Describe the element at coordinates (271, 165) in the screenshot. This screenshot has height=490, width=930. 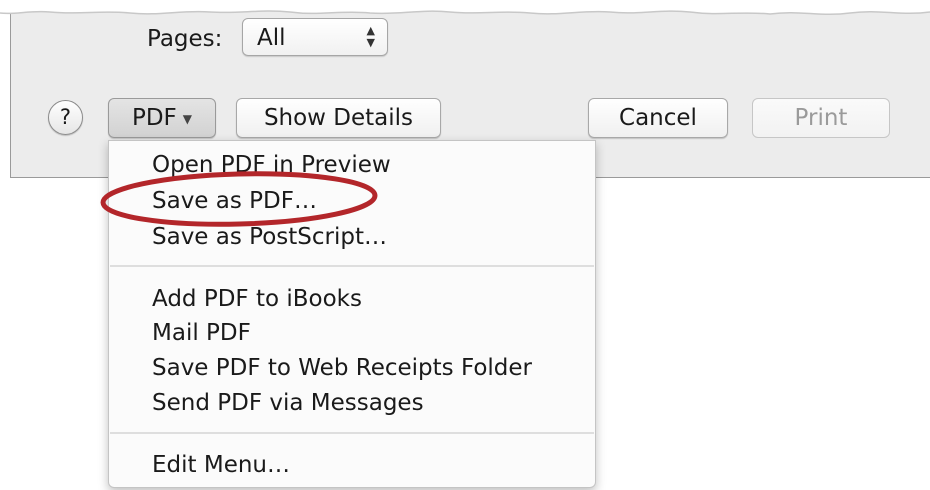
I see `menu-item-open-in-preview: Open PDF in Preview` at that location.